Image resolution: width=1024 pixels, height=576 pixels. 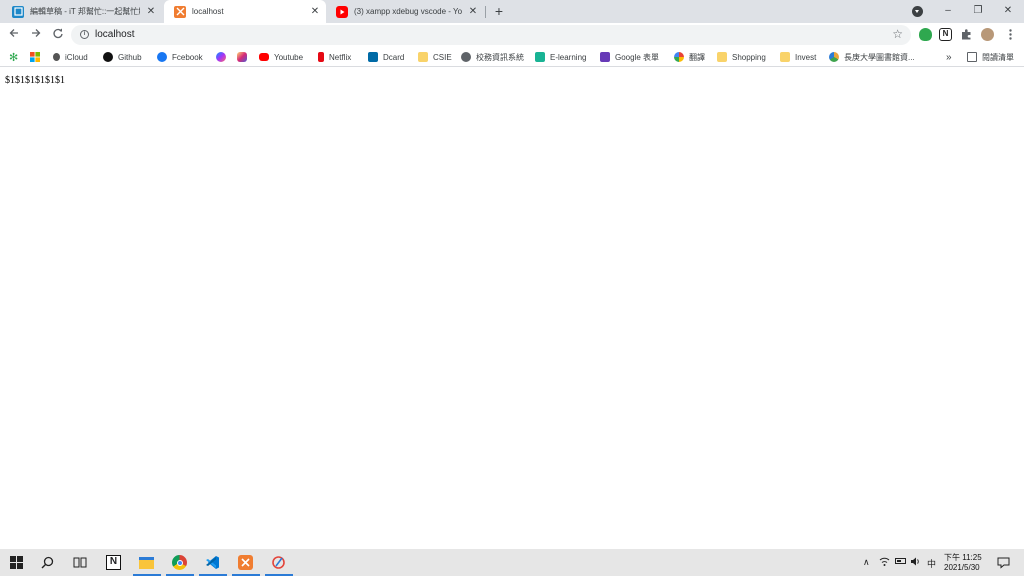 I want to click on apple-icon, so click(x=56, y=57).